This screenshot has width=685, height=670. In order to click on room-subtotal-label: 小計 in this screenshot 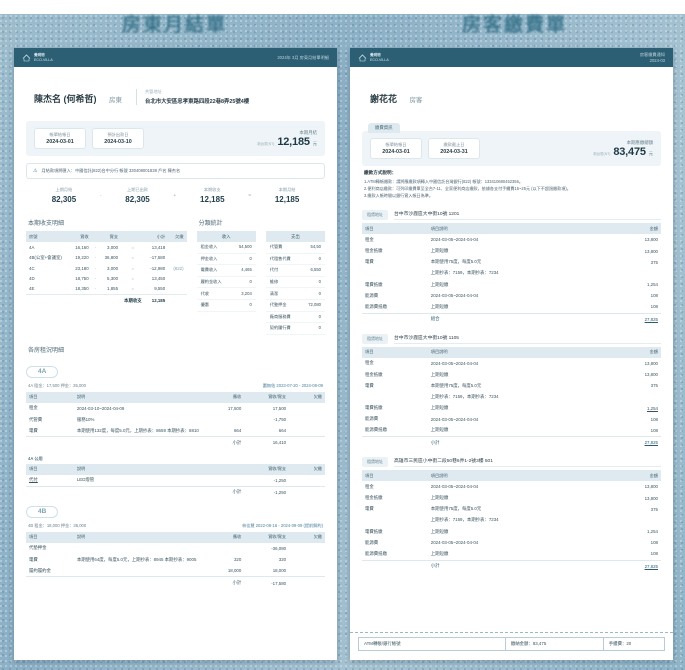, I will do `click(225, 582)`.